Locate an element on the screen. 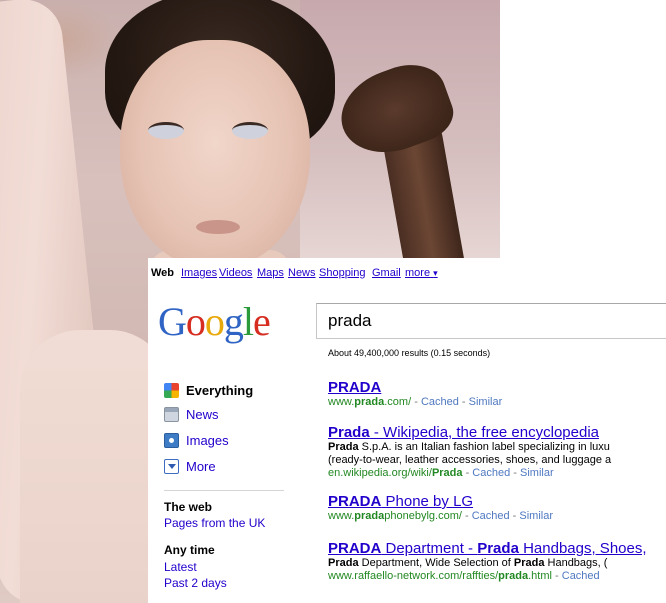  topbar-web: Web is located at coordinates (162, 273).